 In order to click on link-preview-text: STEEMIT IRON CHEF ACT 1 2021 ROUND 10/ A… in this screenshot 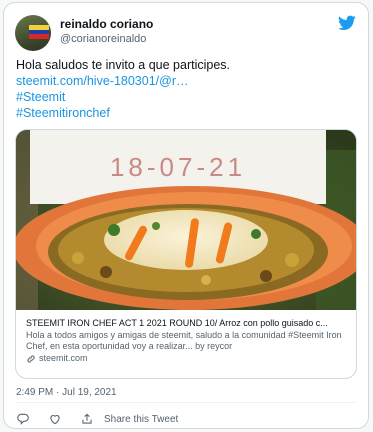, I will do `click(186, 337)`.